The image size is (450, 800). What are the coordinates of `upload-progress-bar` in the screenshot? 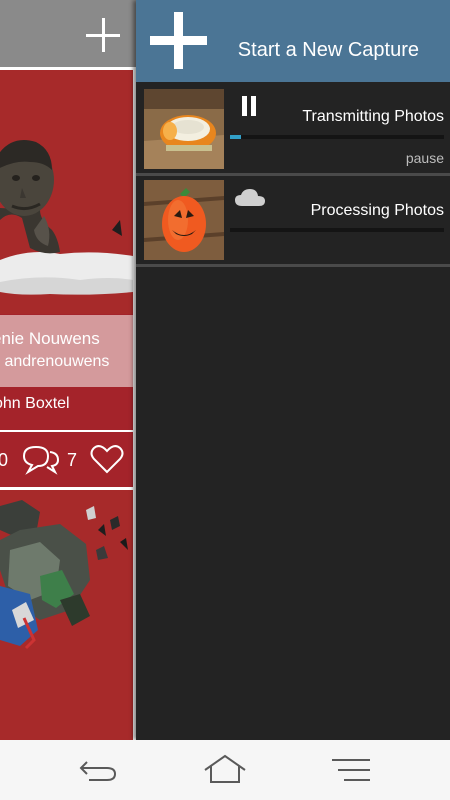 It's located at (337, 137).